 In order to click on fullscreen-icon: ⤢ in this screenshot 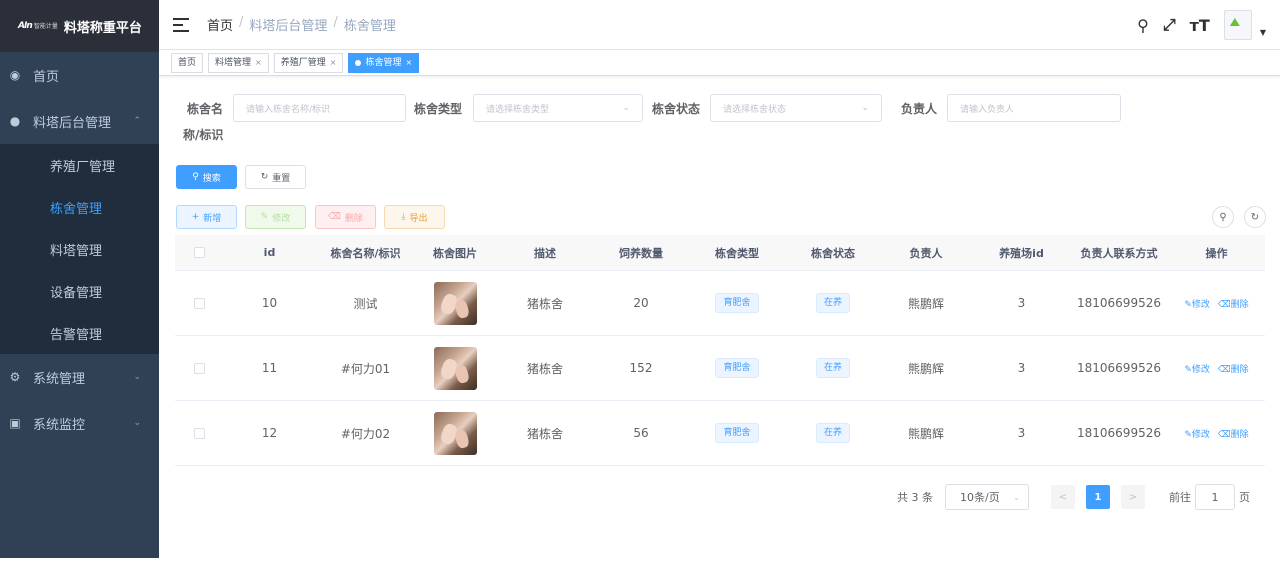, I will do `click(1169, 25)`.